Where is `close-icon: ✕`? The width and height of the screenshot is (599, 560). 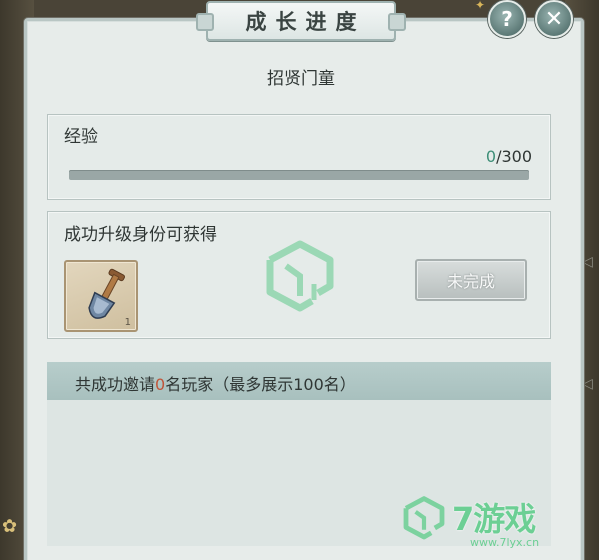 close-icon: ✕ is located at coordinates (554, 19).